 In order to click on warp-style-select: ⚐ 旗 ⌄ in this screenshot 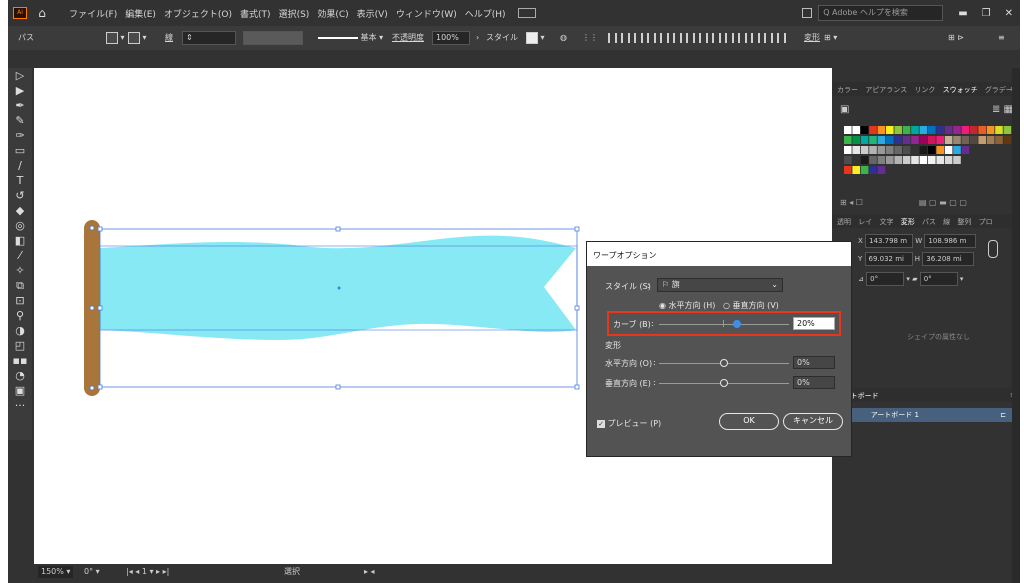, I will do `click(720, 285)`.